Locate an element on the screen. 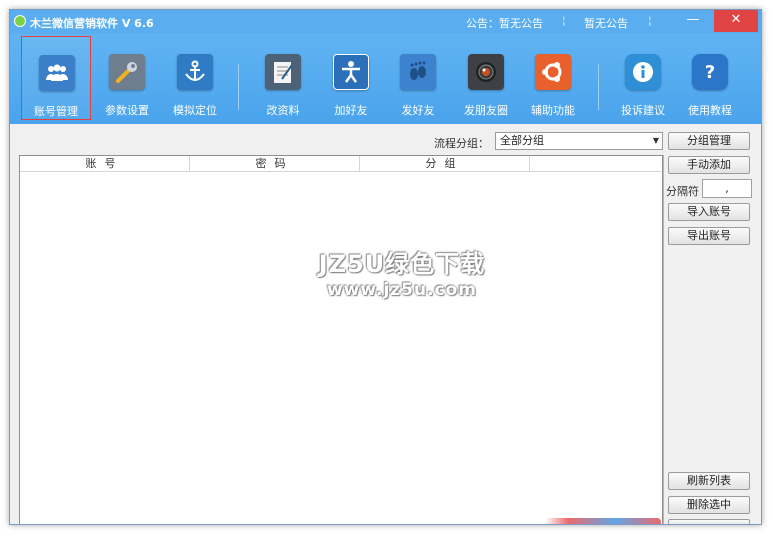 The width and height of the screenshot is (773, 536). minimize-button: — is located at coordinates (693, 21).